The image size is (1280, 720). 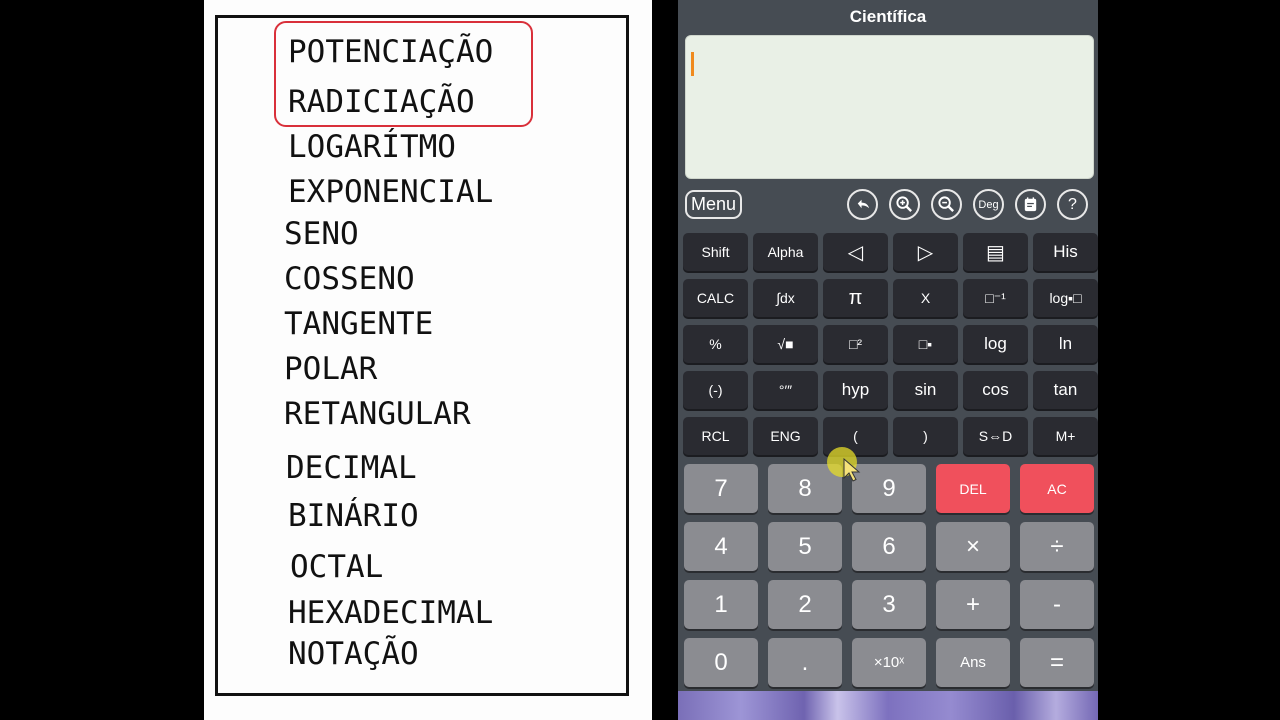 What do you see at coordinates (995, 298) in the screenshot?
I see `key-1-4: □⁻¹` at bounding box center [995, 298].